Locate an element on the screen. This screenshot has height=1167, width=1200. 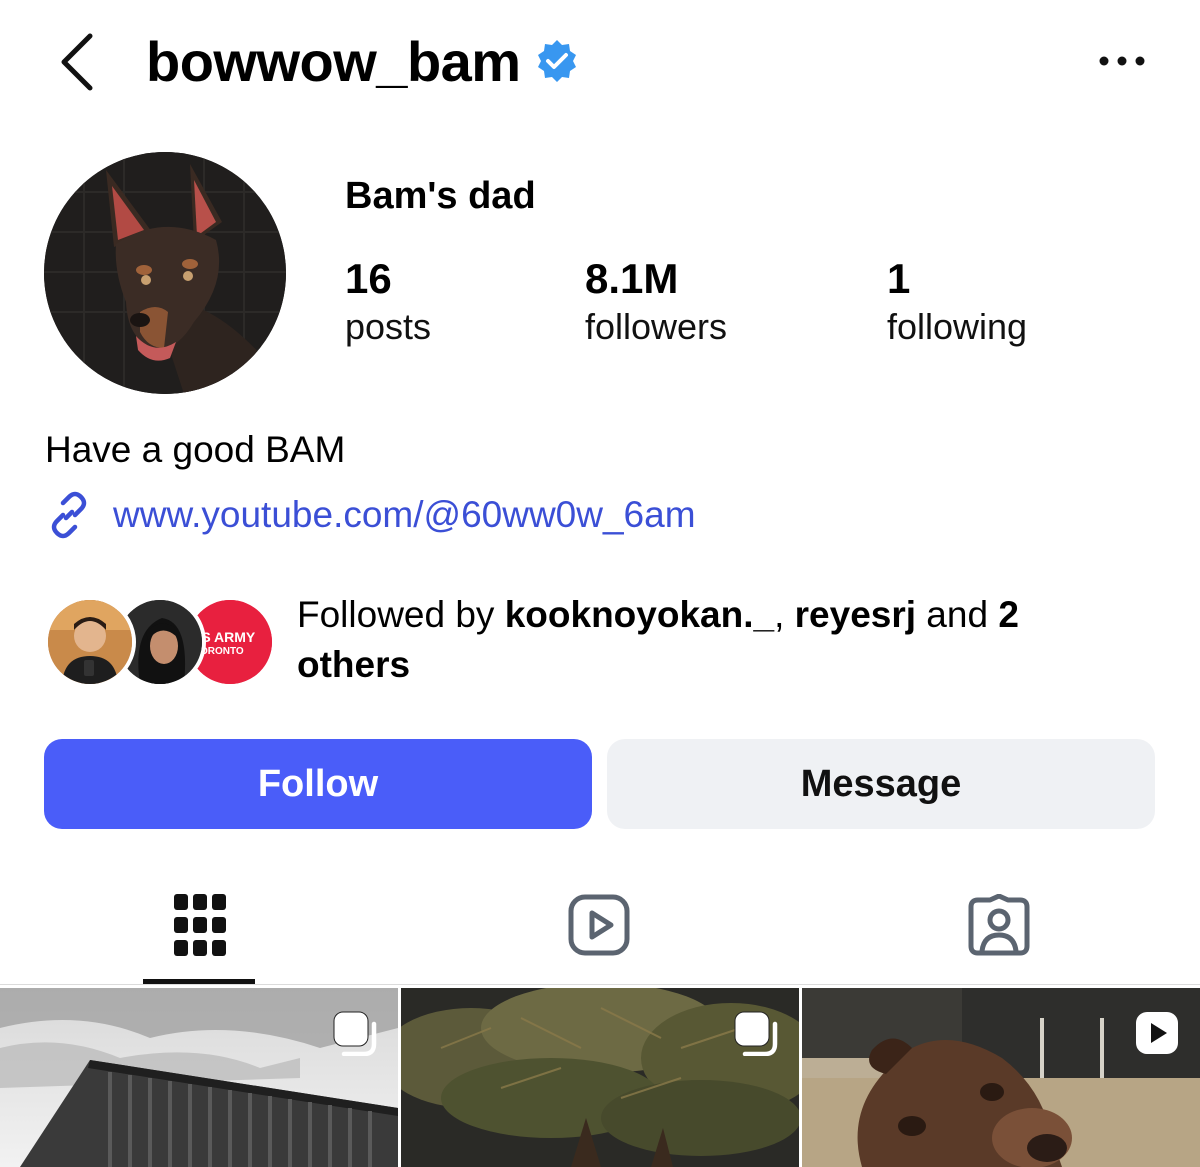
fav3-line1: 'S ARMY is located at coordinates (227, 637).